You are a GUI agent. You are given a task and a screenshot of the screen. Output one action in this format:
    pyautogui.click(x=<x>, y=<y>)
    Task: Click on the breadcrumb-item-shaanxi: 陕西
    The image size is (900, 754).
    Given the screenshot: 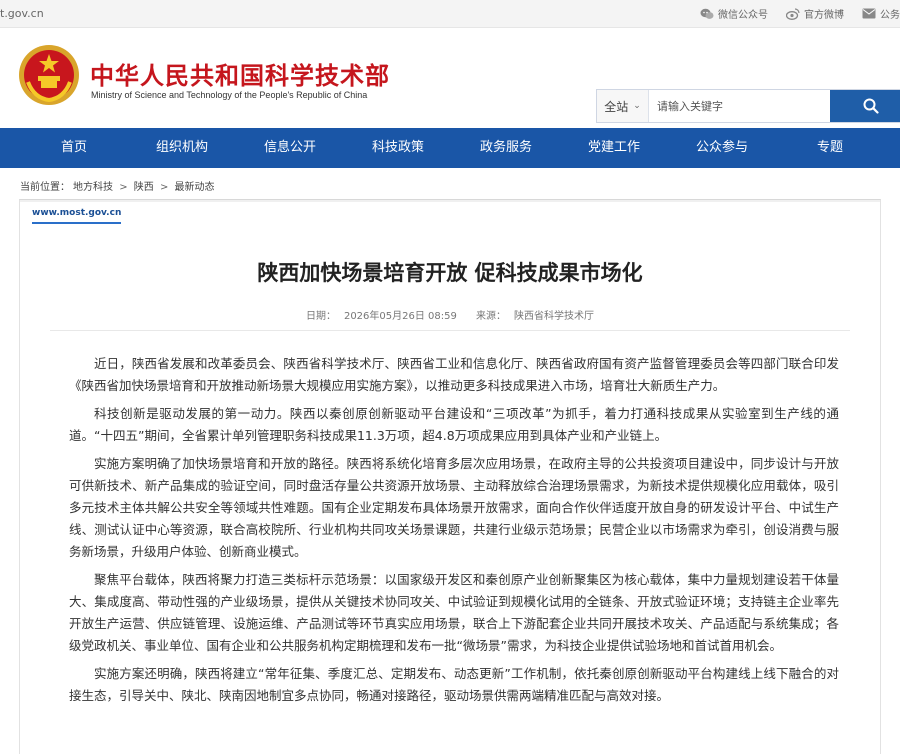 What is the action you would take?
    pyautogui.click(x=144, y=187)
    